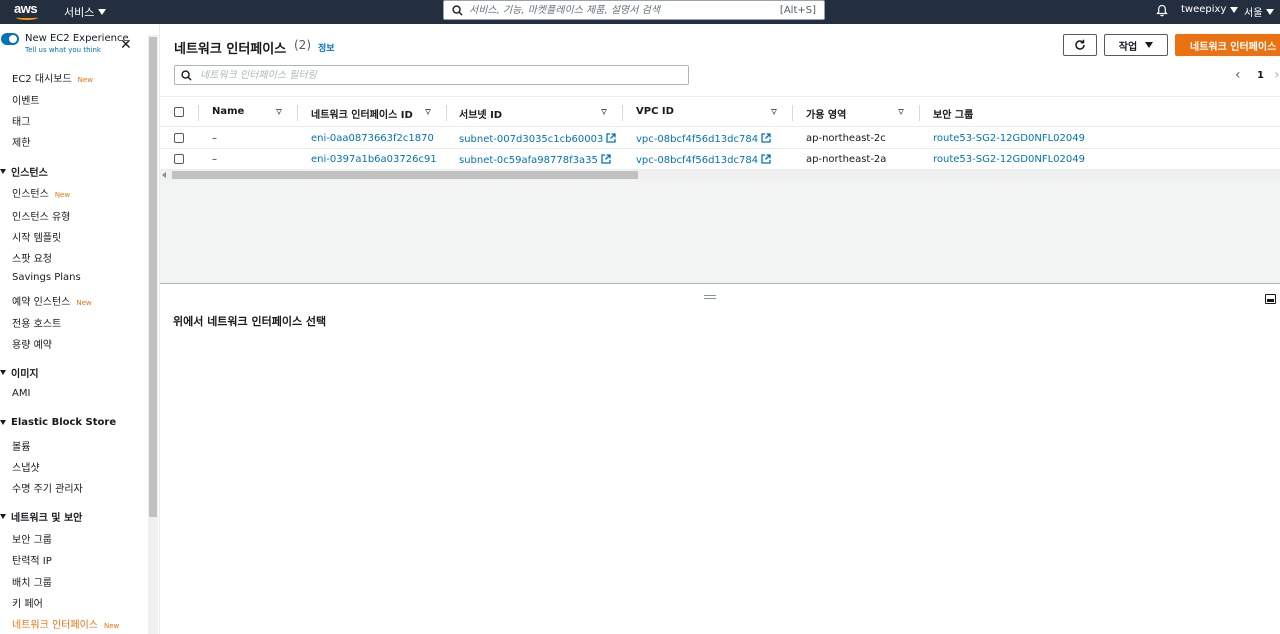  I want to click on sidebar-item-placement-groups: 배치 그룹, so click(32, 581).